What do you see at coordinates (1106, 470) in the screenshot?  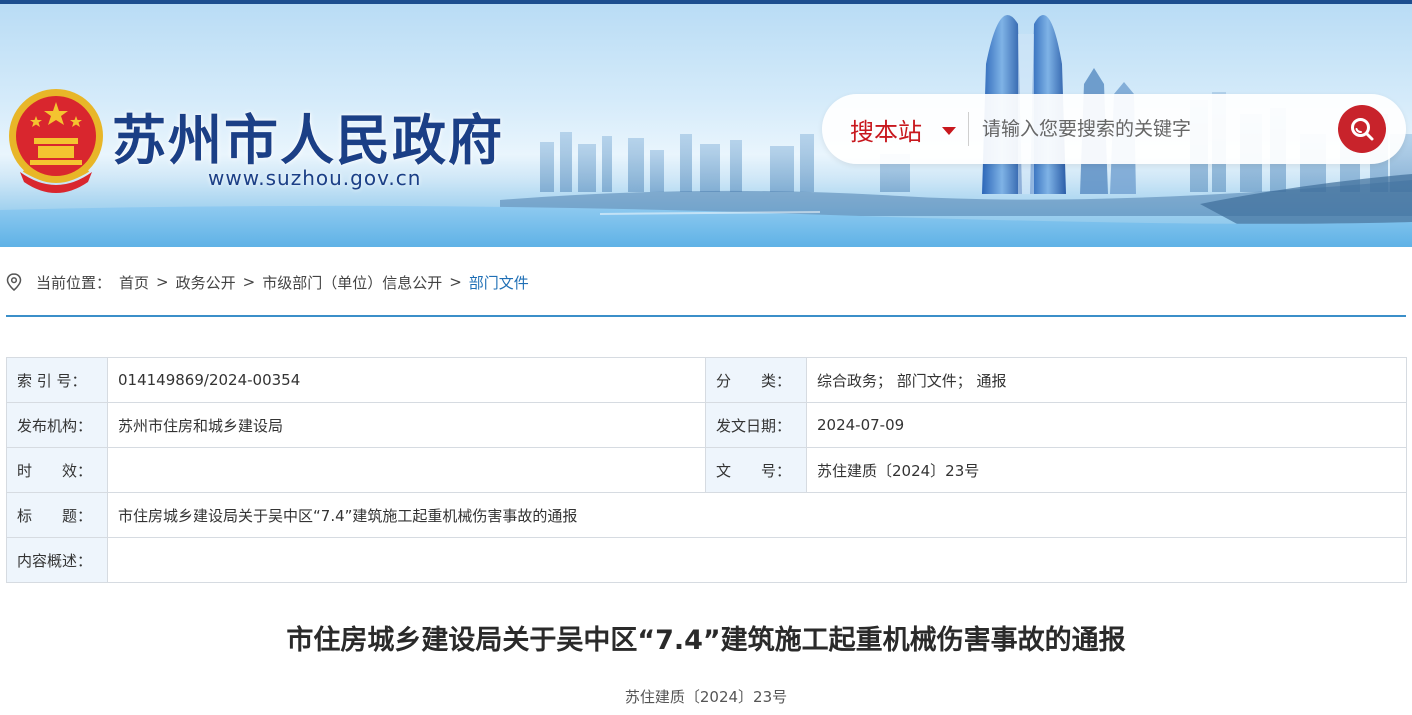 I see `document-number-value: 苏住建质〔2024〕23号` at bounding box center [1106, 470].